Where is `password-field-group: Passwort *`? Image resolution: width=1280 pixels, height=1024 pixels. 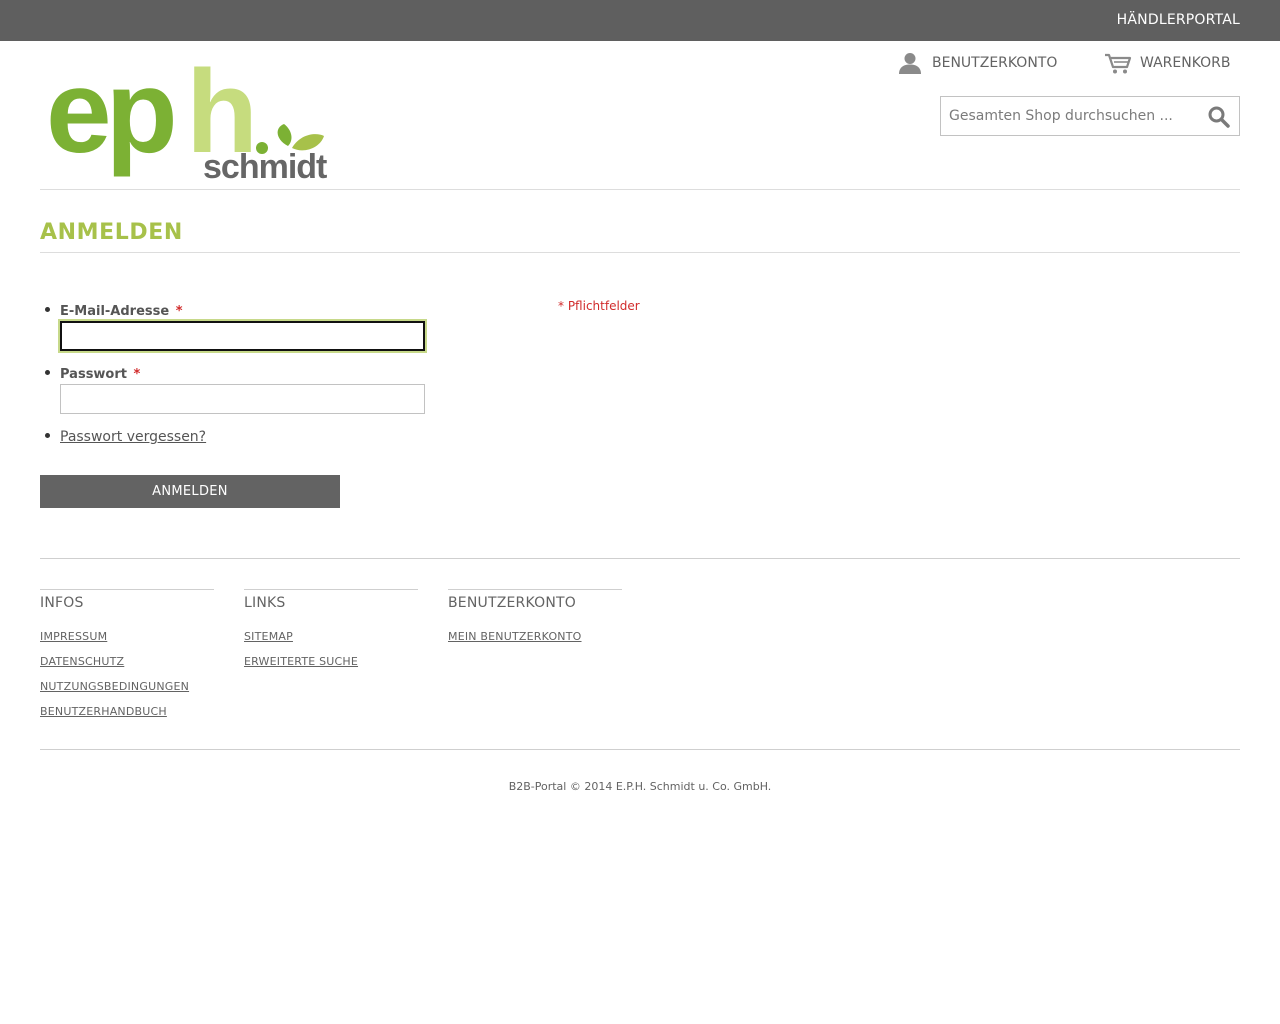
password-field-group: Passwort * is located at coordinates (92, 372).